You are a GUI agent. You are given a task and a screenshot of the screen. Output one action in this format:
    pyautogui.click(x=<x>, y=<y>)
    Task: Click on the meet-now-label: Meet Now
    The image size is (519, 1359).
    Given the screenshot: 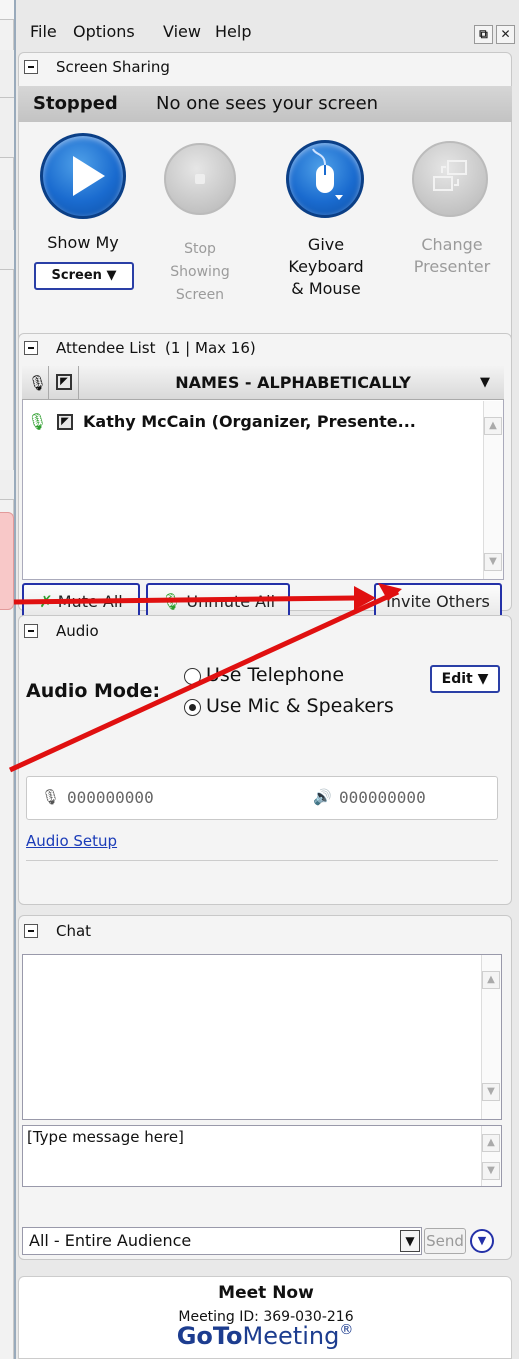 What is the action you would take?
    pyautogui.click(x=266, y=1293)
    